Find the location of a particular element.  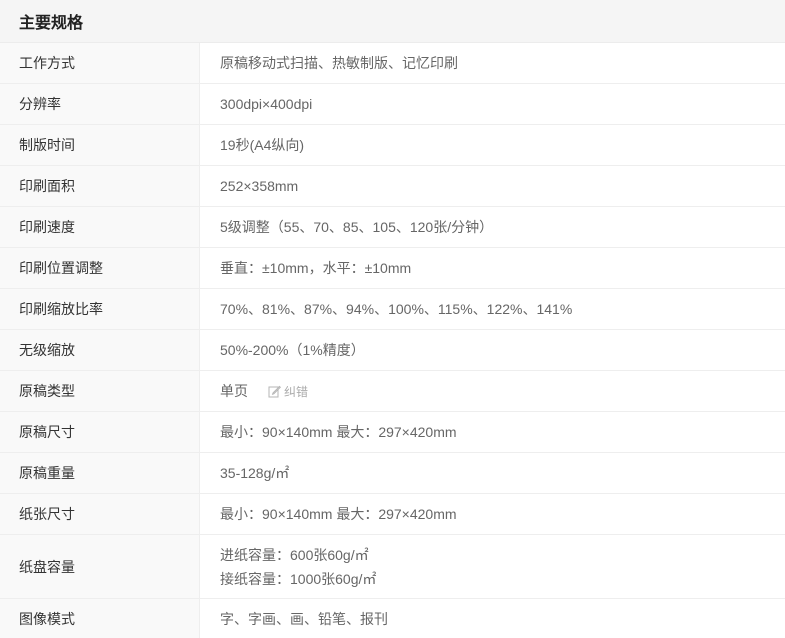

spec-value-text: 5级调整（55、70、85、105、120张/分钟） is located at coordinates (357, 227).